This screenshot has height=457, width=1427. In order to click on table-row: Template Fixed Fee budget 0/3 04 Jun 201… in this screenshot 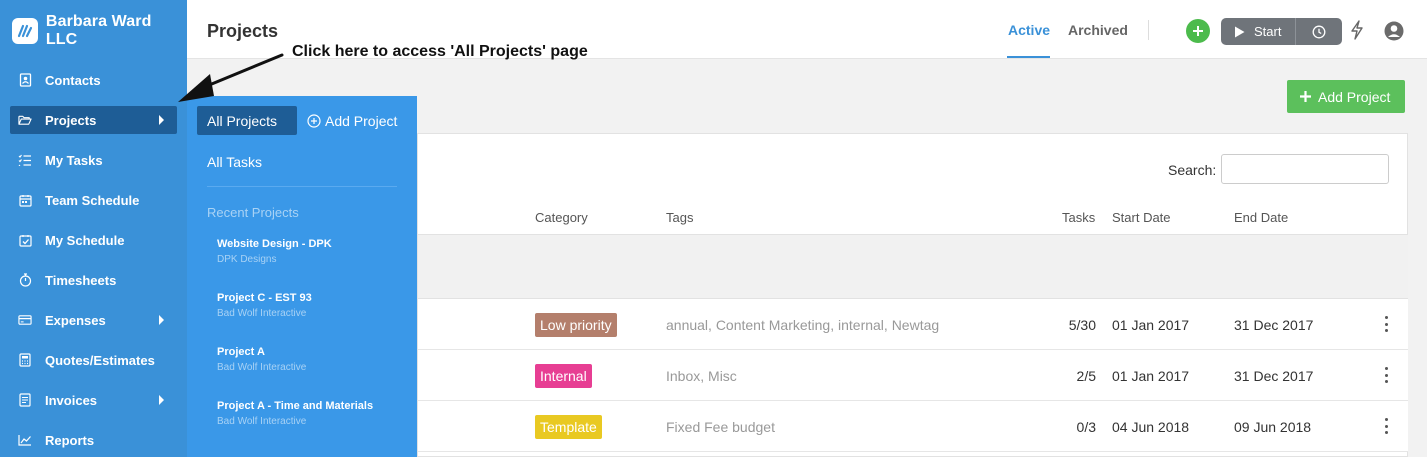, I will do `click(913, 426)`.